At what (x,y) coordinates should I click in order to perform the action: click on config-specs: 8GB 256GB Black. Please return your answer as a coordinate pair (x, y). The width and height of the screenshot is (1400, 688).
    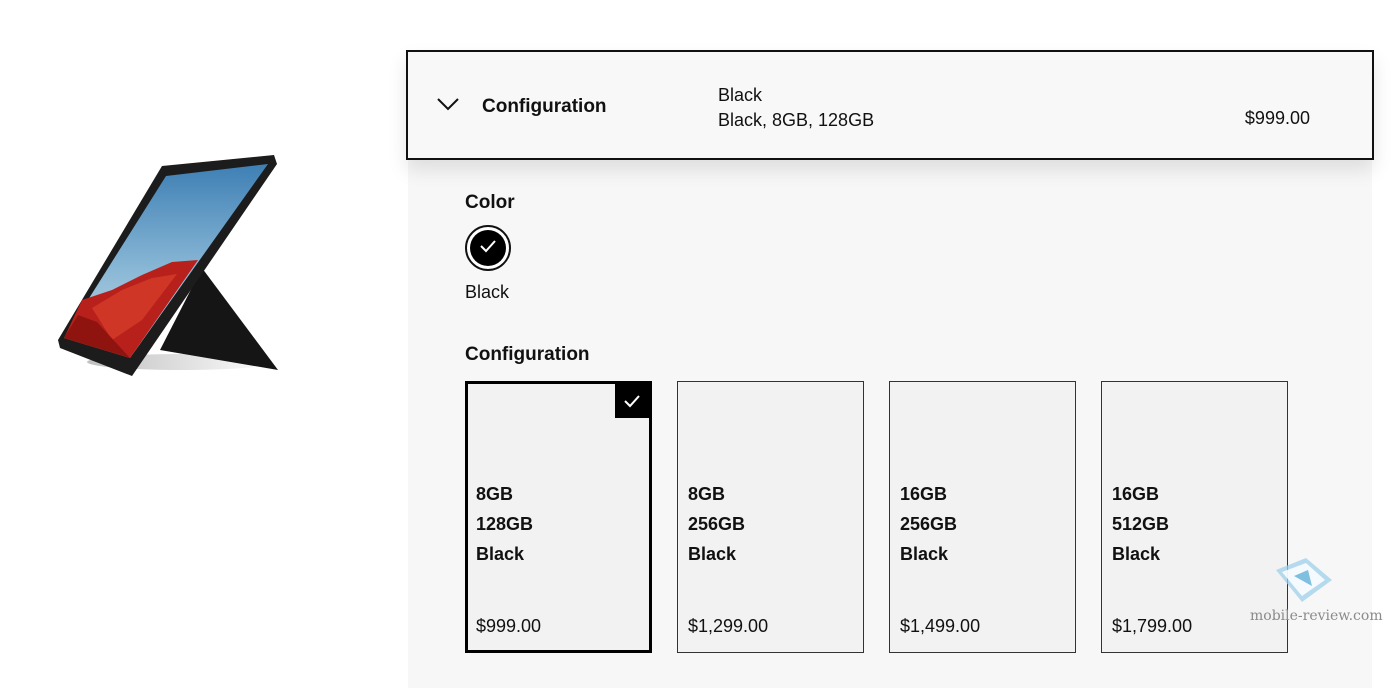
    Looking at the image, I should click on (716, 524).